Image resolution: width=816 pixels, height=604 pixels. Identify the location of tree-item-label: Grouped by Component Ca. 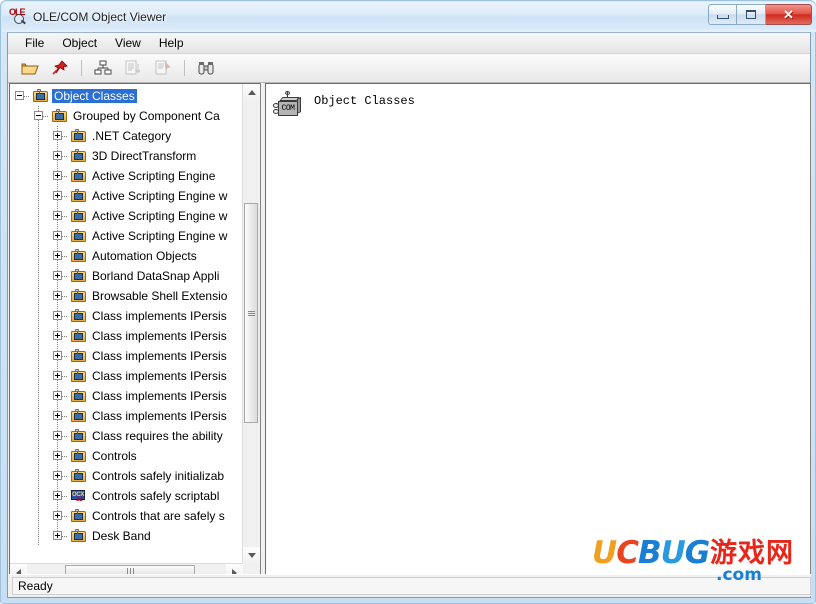
(146, 116).